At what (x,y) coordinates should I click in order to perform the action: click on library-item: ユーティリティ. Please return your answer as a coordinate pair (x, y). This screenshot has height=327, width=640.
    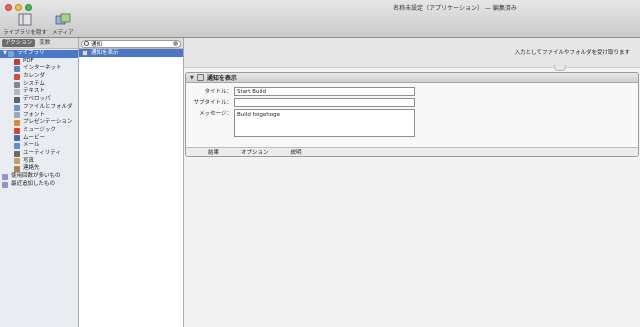
    Looking at the image, I should click on (39, 154).